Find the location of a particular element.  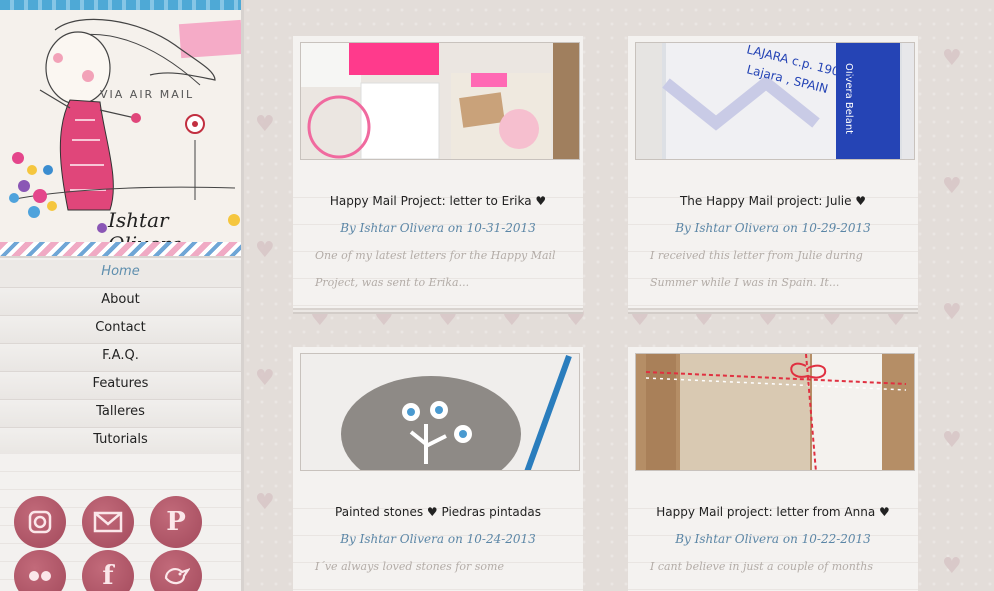

blog-header-illustration: VIA AIR MAIL Ishtar Olivera is located at coordinates (120, 129).